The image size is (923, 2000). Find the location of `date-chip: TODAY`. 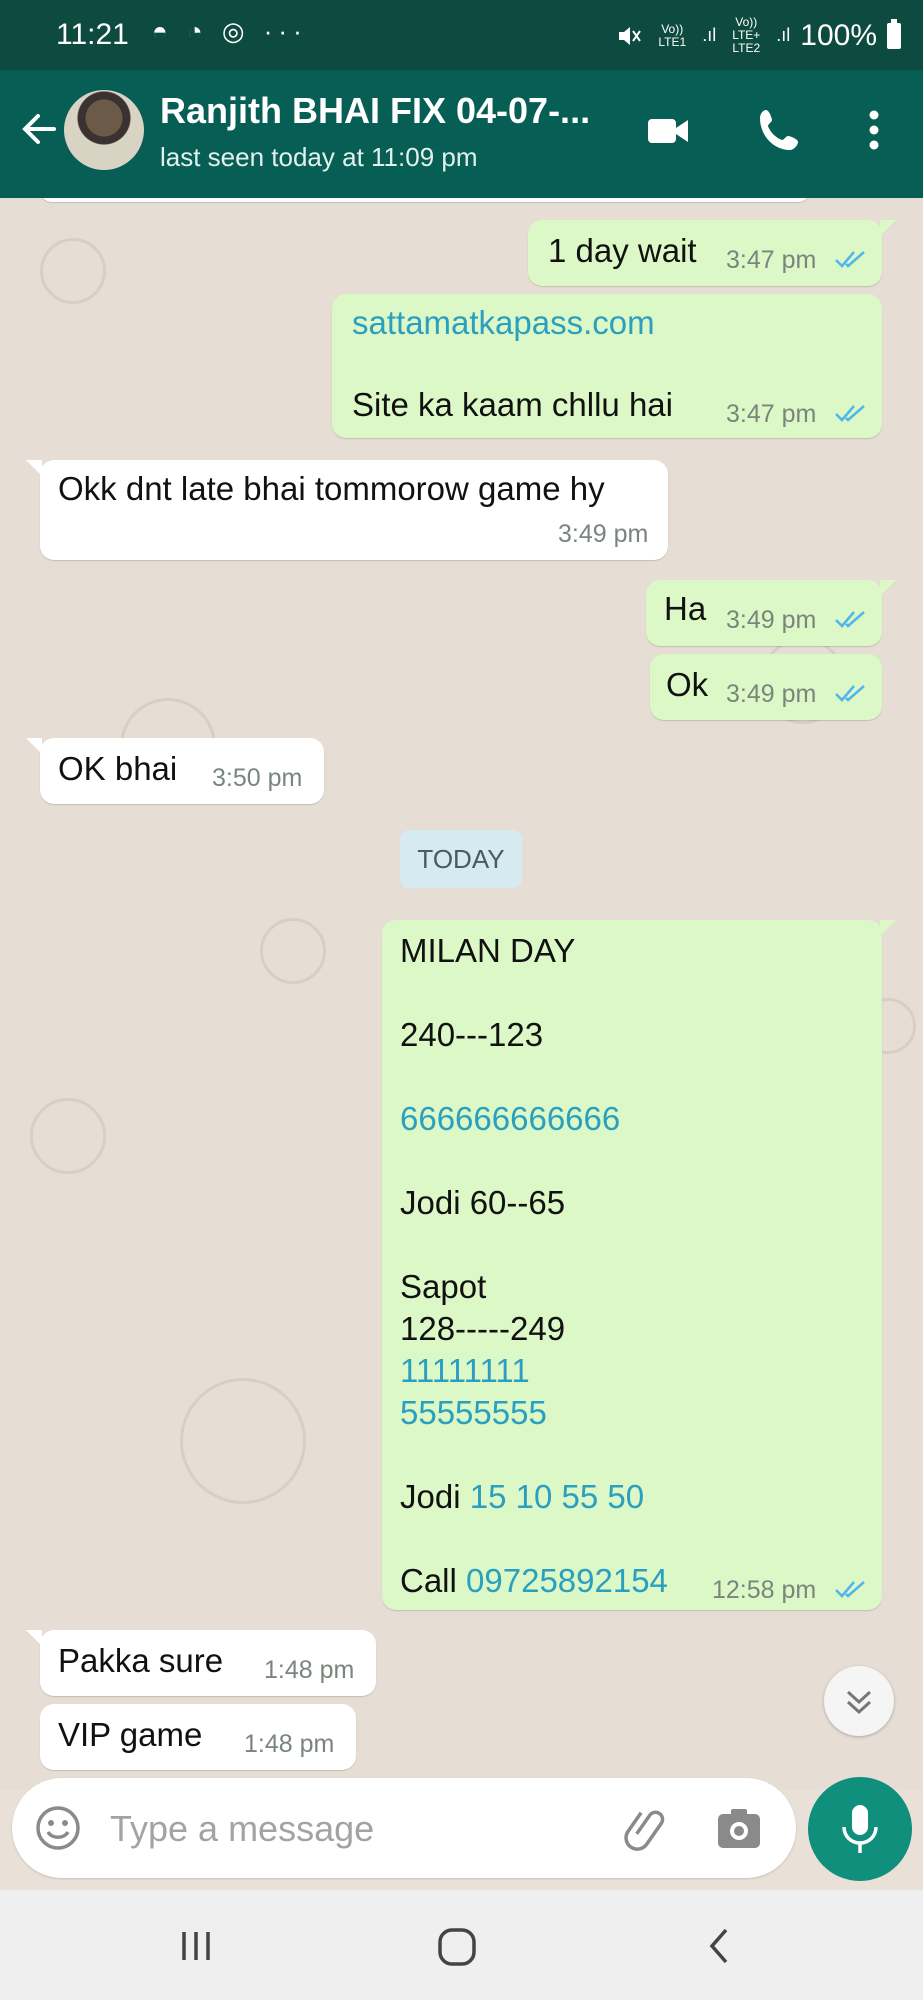

date-chip: TODAY is located at coordinates (461, 859).